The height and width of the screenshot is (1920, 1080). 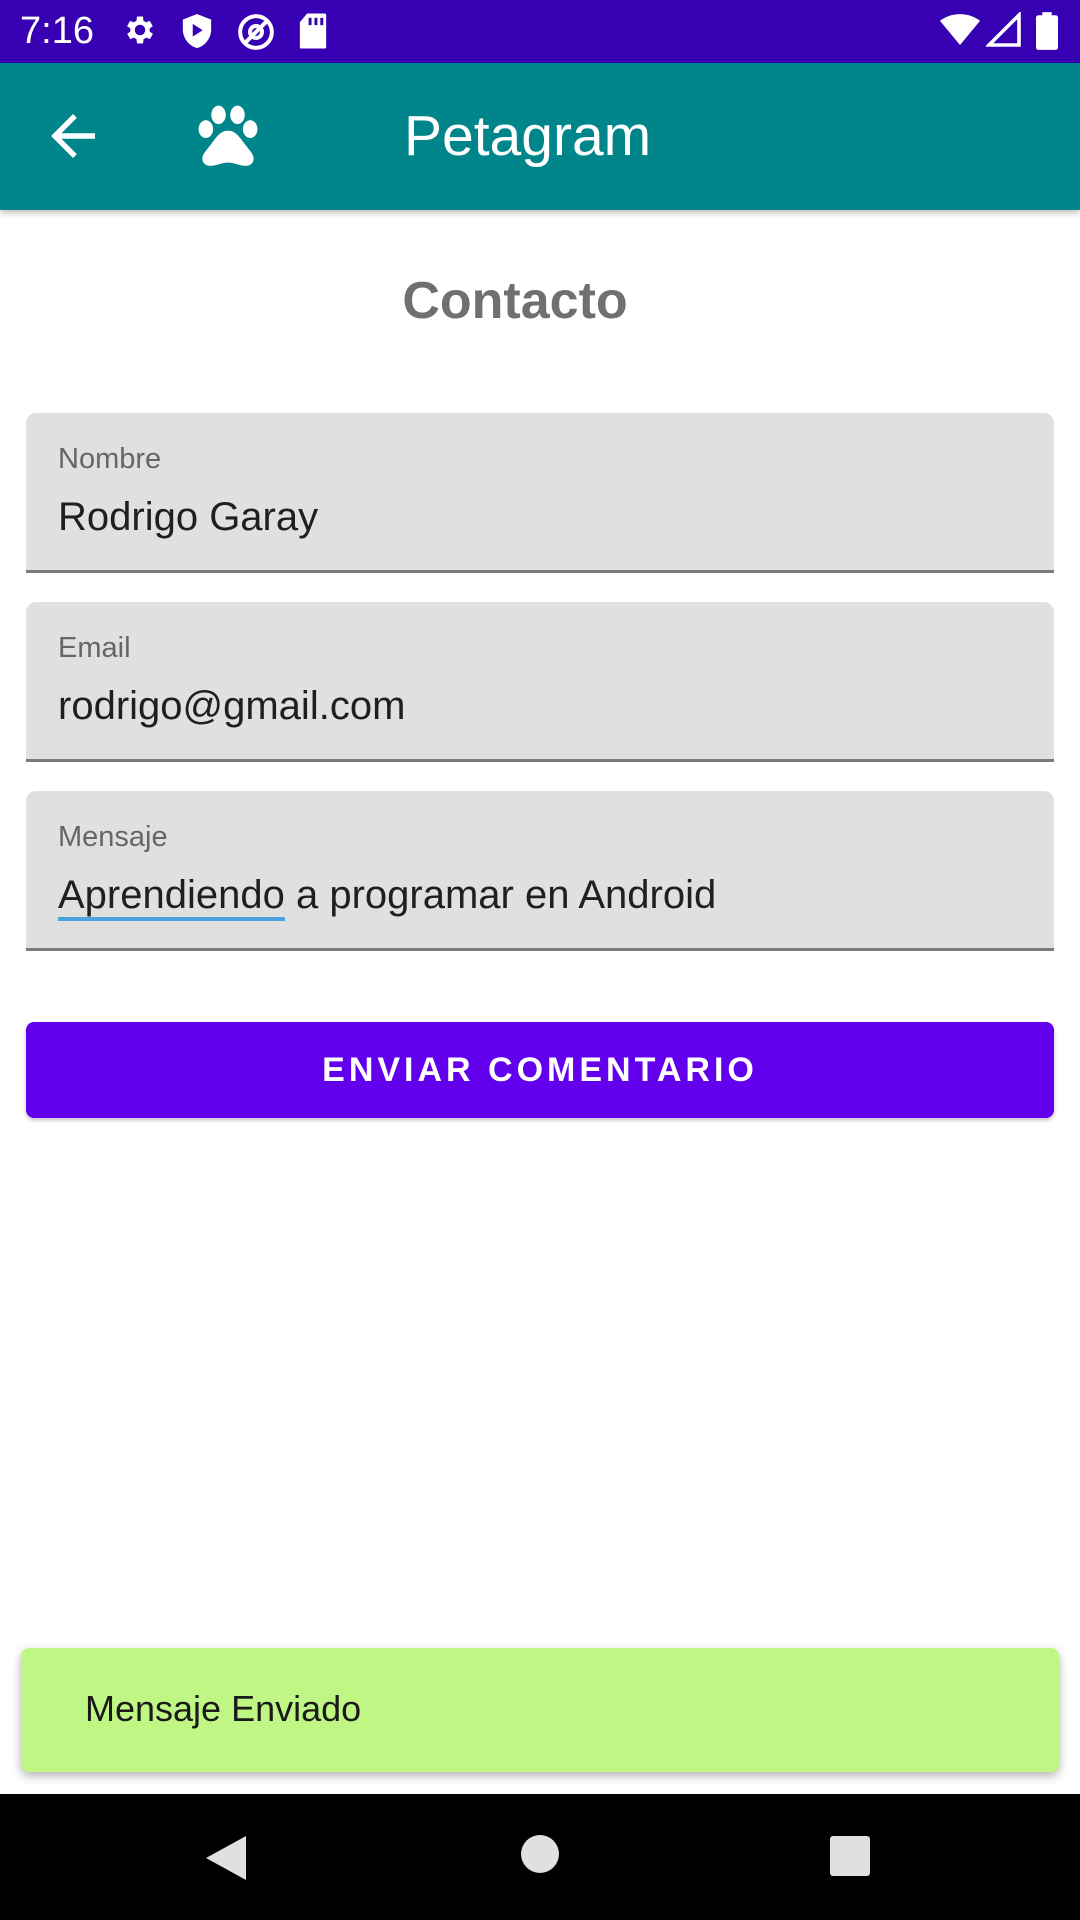 I want to click on nav-recents-icon, so click(x=850, y=1856).